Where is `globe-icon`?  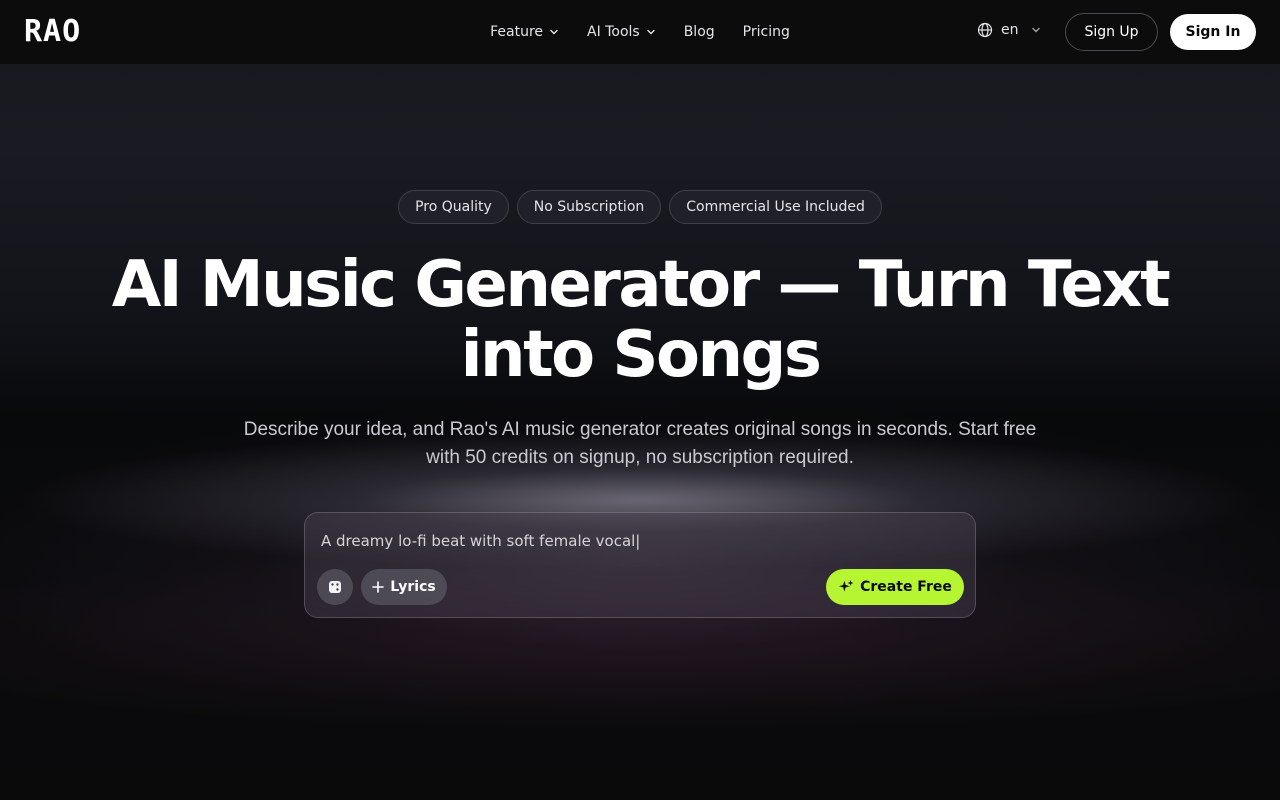 globe-icon is located at coordinates (985, 30).